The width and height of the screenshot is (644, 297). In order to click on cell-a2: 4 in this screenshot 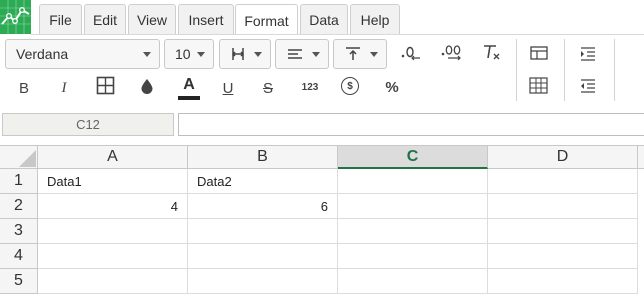, I will do `click(113, 206)`.